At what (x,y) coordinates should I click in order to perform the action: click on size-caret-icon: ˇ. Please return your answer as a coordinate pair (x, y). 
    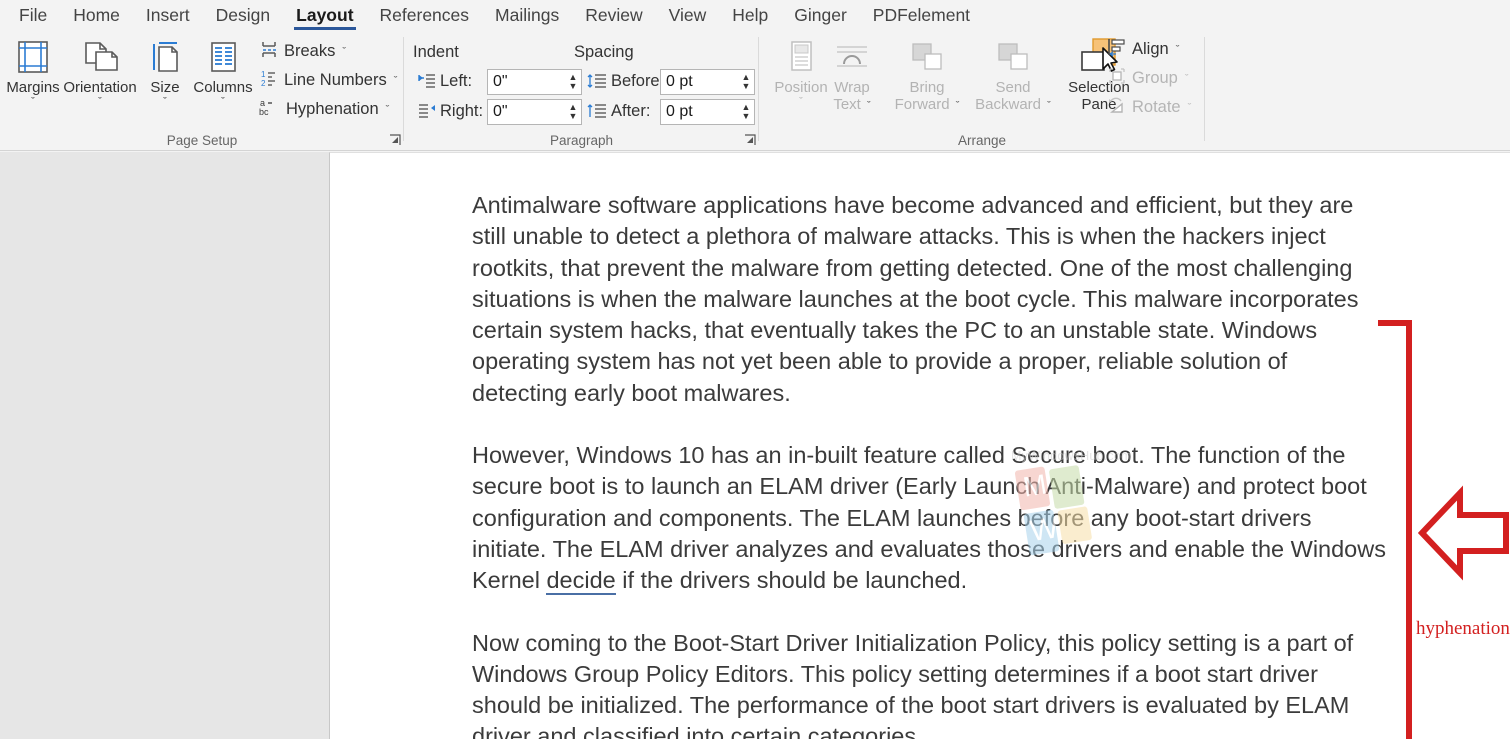
    Looking at the image, I should click on (165, 102).